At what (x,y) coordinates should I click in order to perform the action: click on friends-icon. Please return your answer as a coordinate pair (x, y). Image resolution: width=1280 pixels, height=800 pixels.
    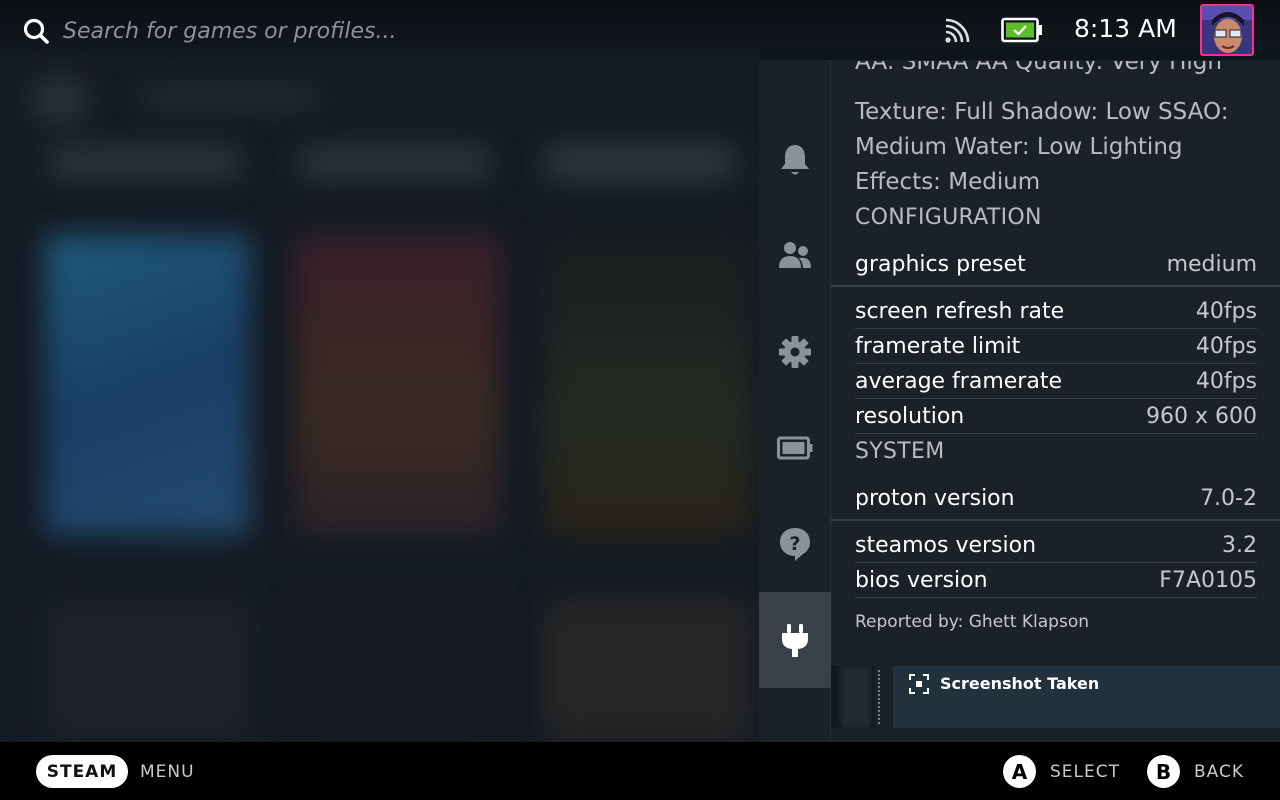
    Looking at the image, I should click on (795, 255).